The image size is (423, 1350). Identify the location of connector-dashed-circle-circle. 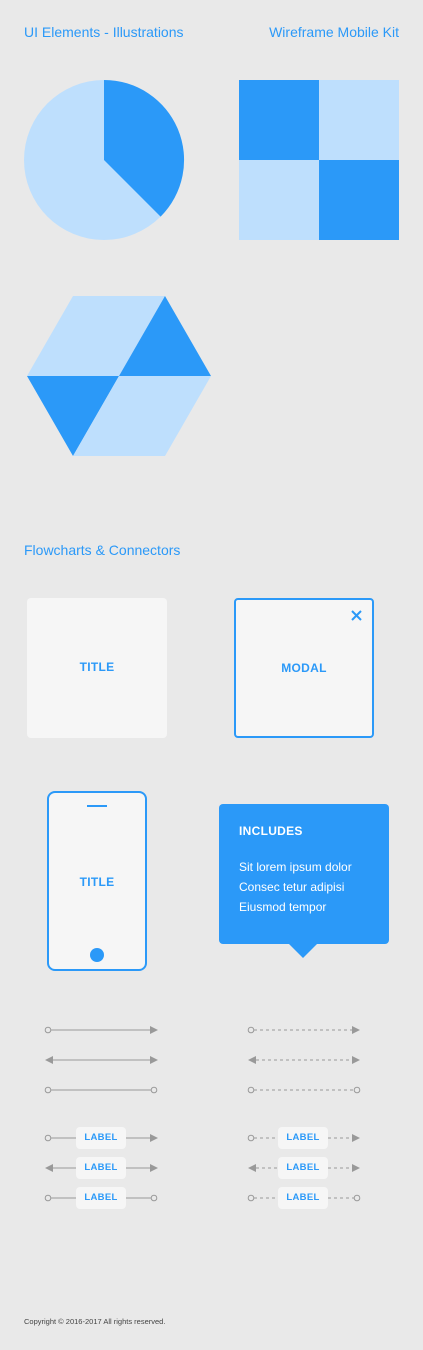
(304, 1090).